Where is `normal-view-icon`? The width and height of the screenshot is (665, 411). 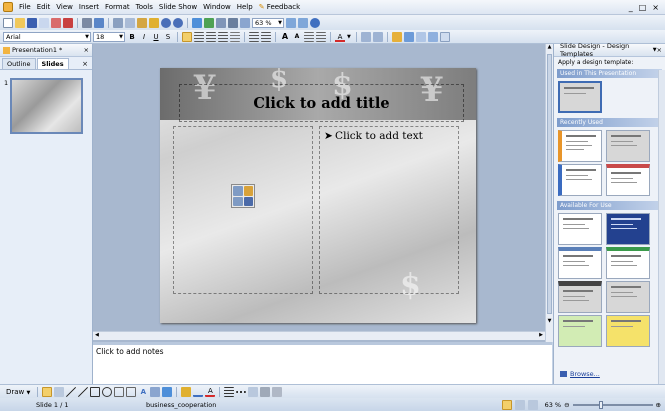
normal-view-icon is located at coordinates (506, 404).